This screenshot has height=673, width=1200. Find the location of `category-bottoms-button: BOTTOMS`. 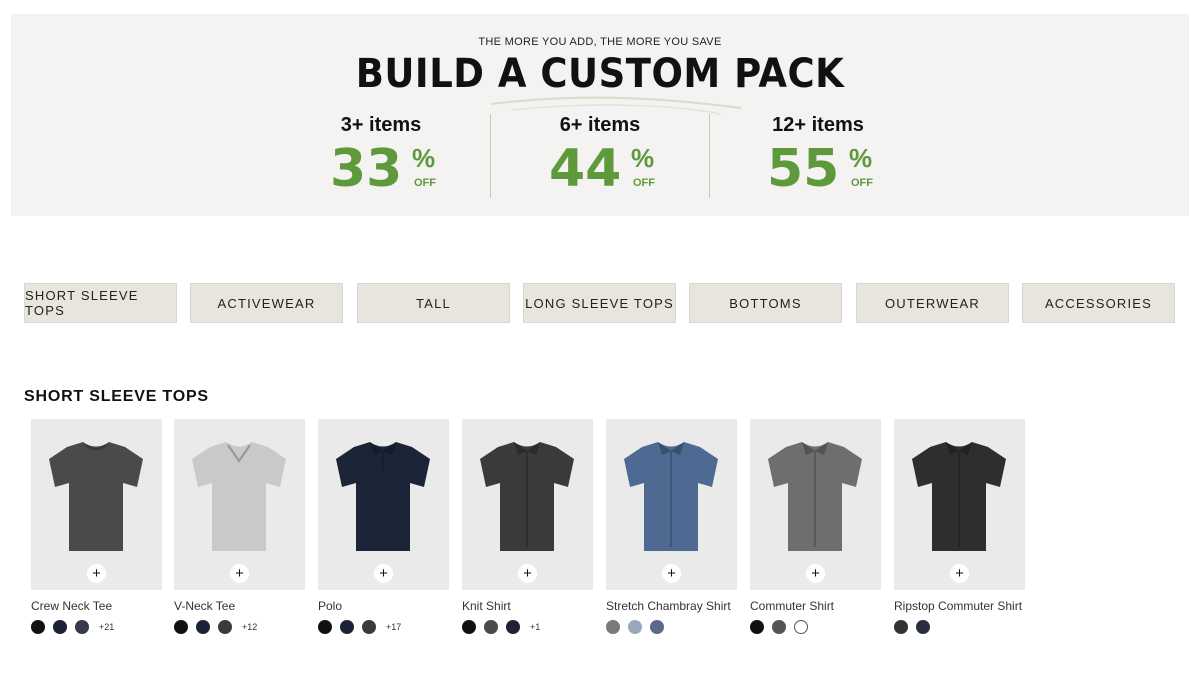

category-bottoms-button: BOTTOMS is located at coordinates (765, 303).